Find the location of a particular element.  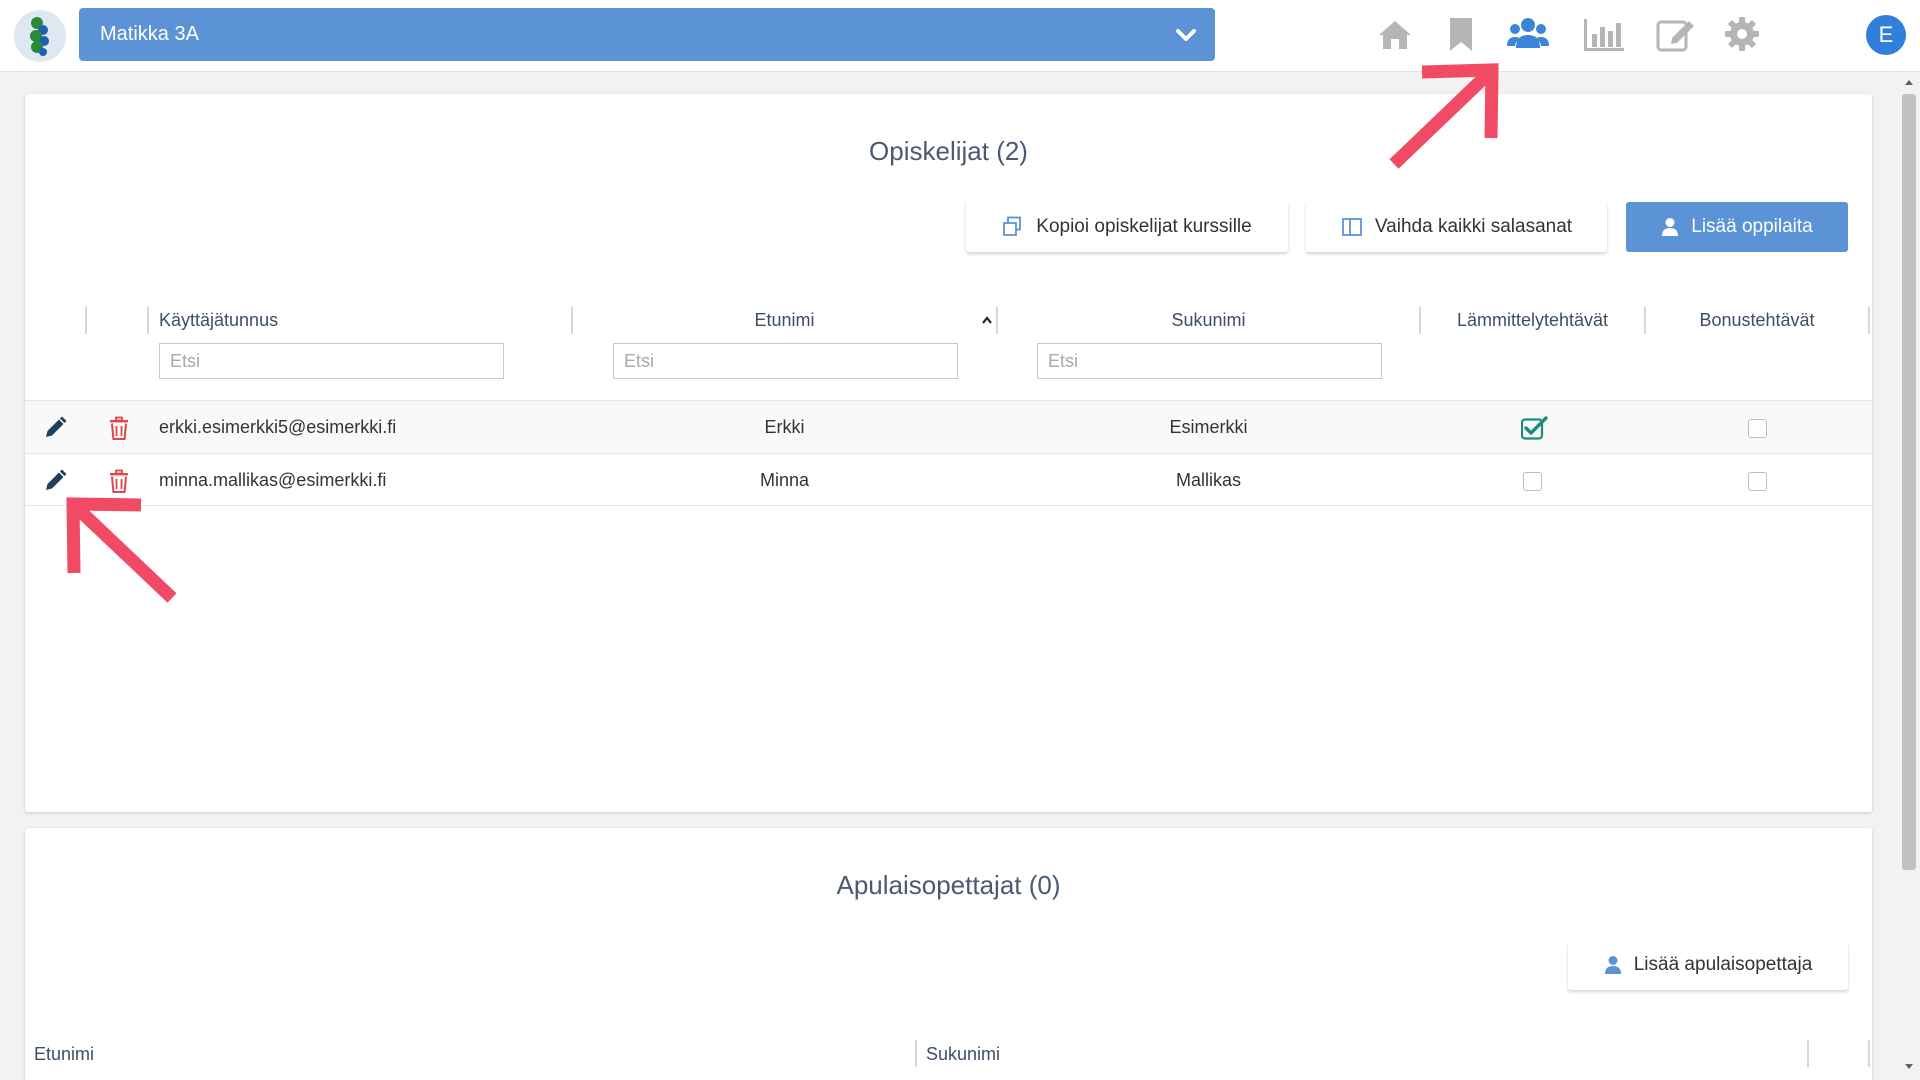

search-username-input is located at coordinates (331, 361).